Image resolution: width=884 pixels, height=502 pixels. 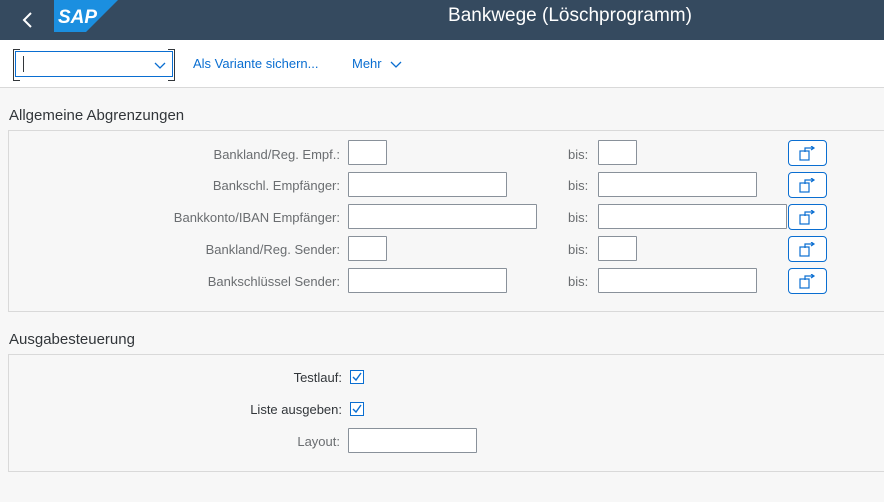 I want to click on app-title: Bankwege (Löschprogramm), so click(x=570, y=15).